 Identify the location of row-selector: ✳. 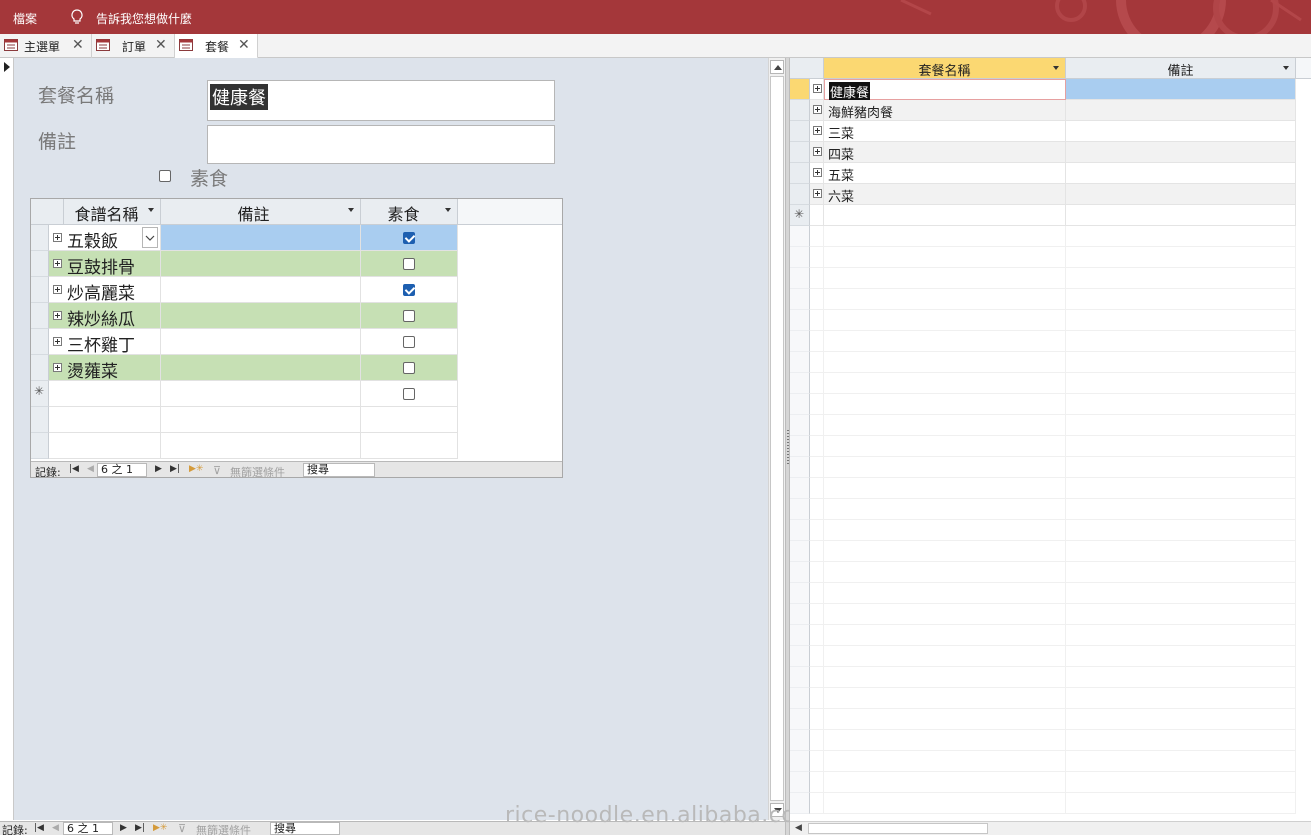
(800, 215).